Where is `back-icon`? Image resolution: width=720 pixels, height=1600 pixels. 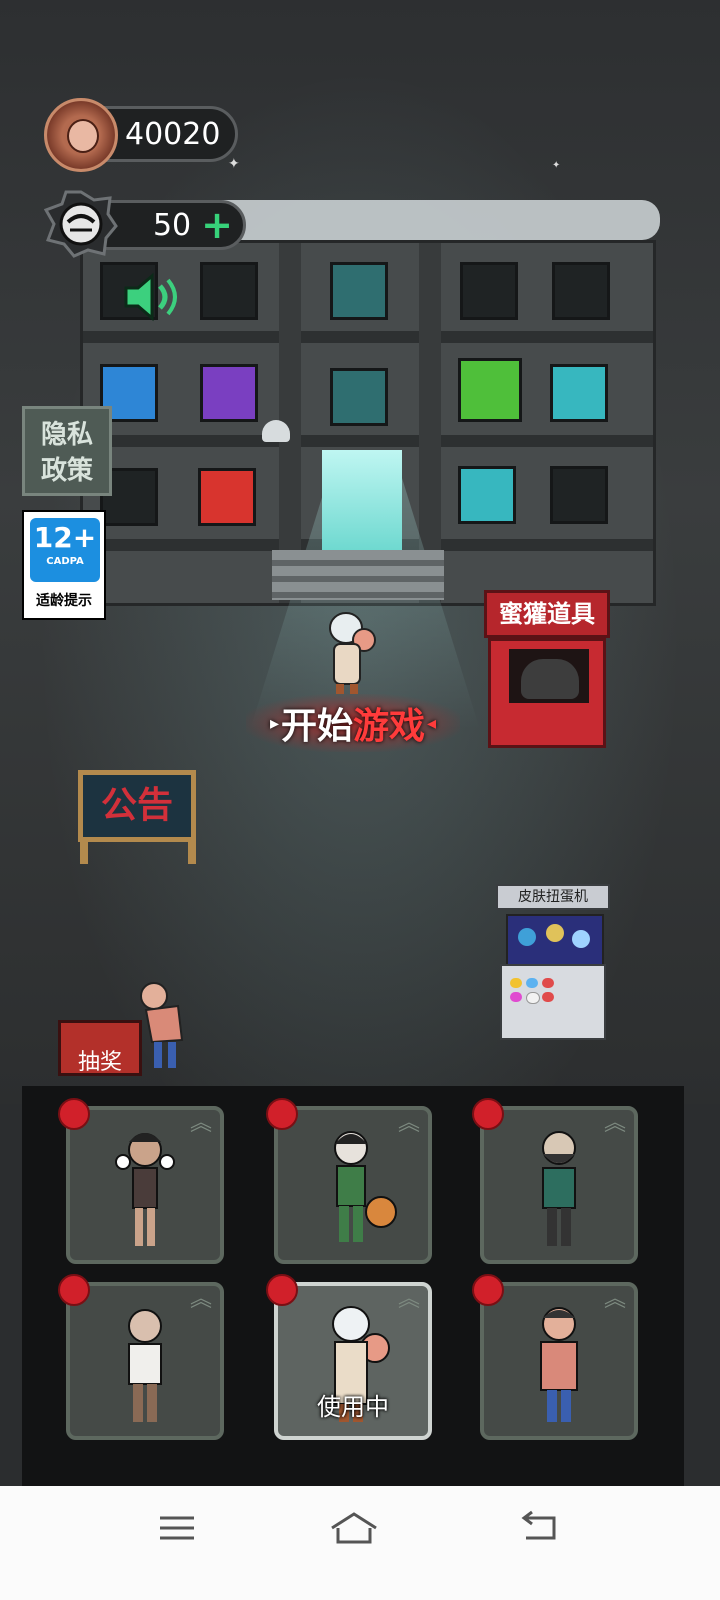
back-icon is located at coordinates (538, 1528).